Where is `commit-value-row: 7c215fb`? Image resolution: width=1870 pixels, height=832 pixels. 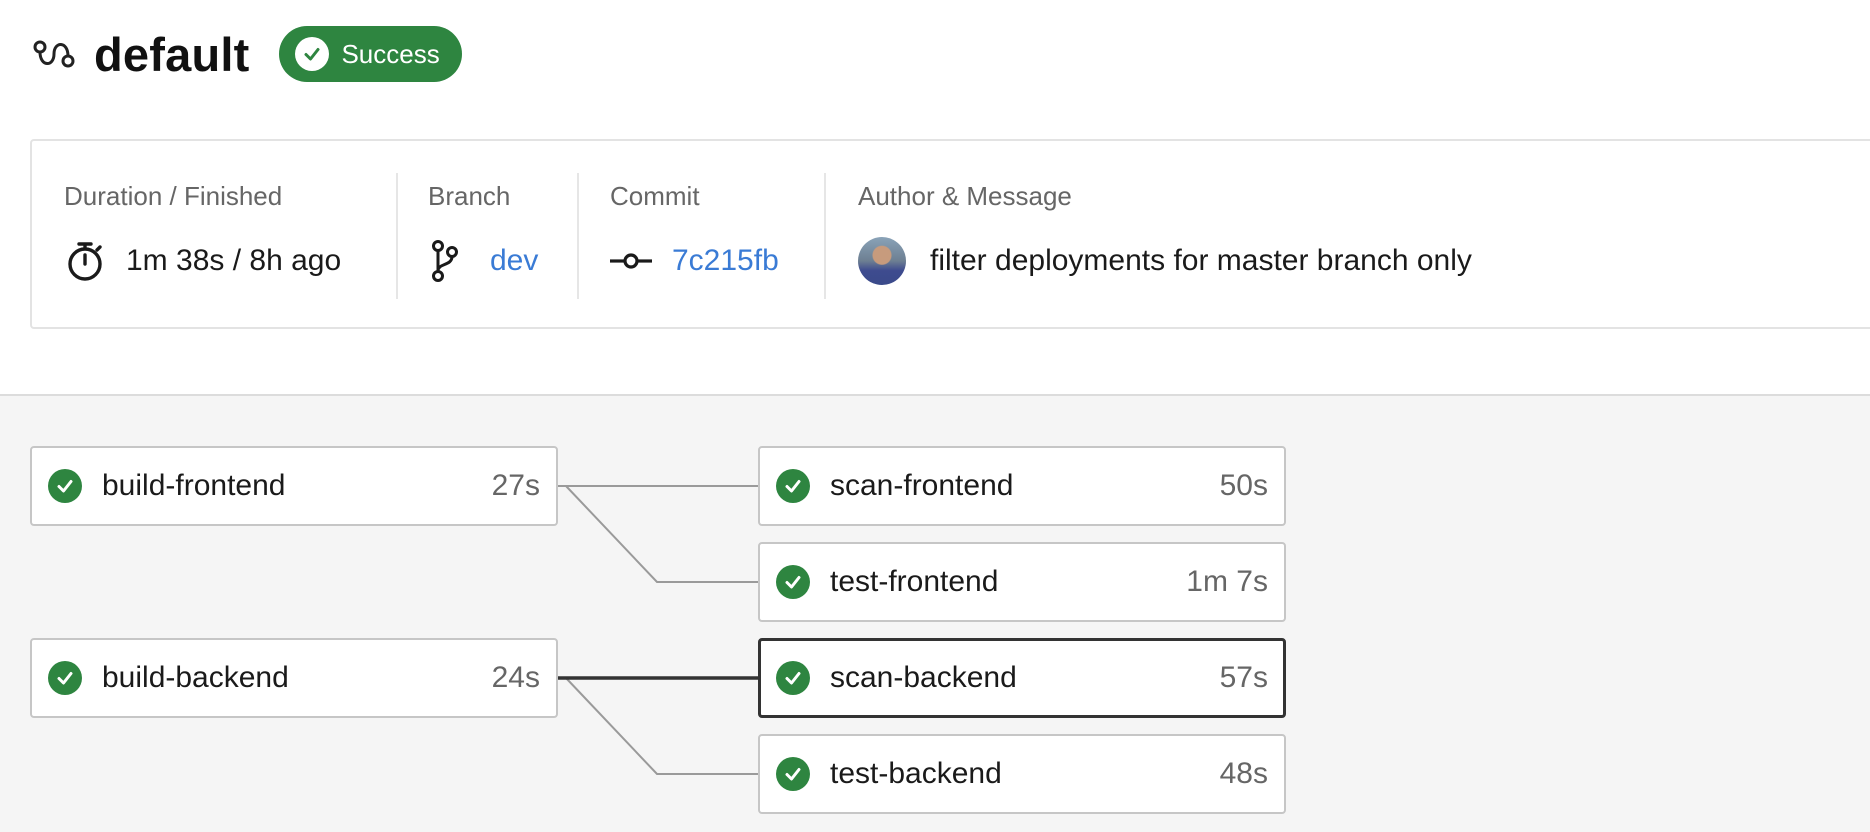 commit-value-row: 7c215fb is located at coordinates (694, 261).